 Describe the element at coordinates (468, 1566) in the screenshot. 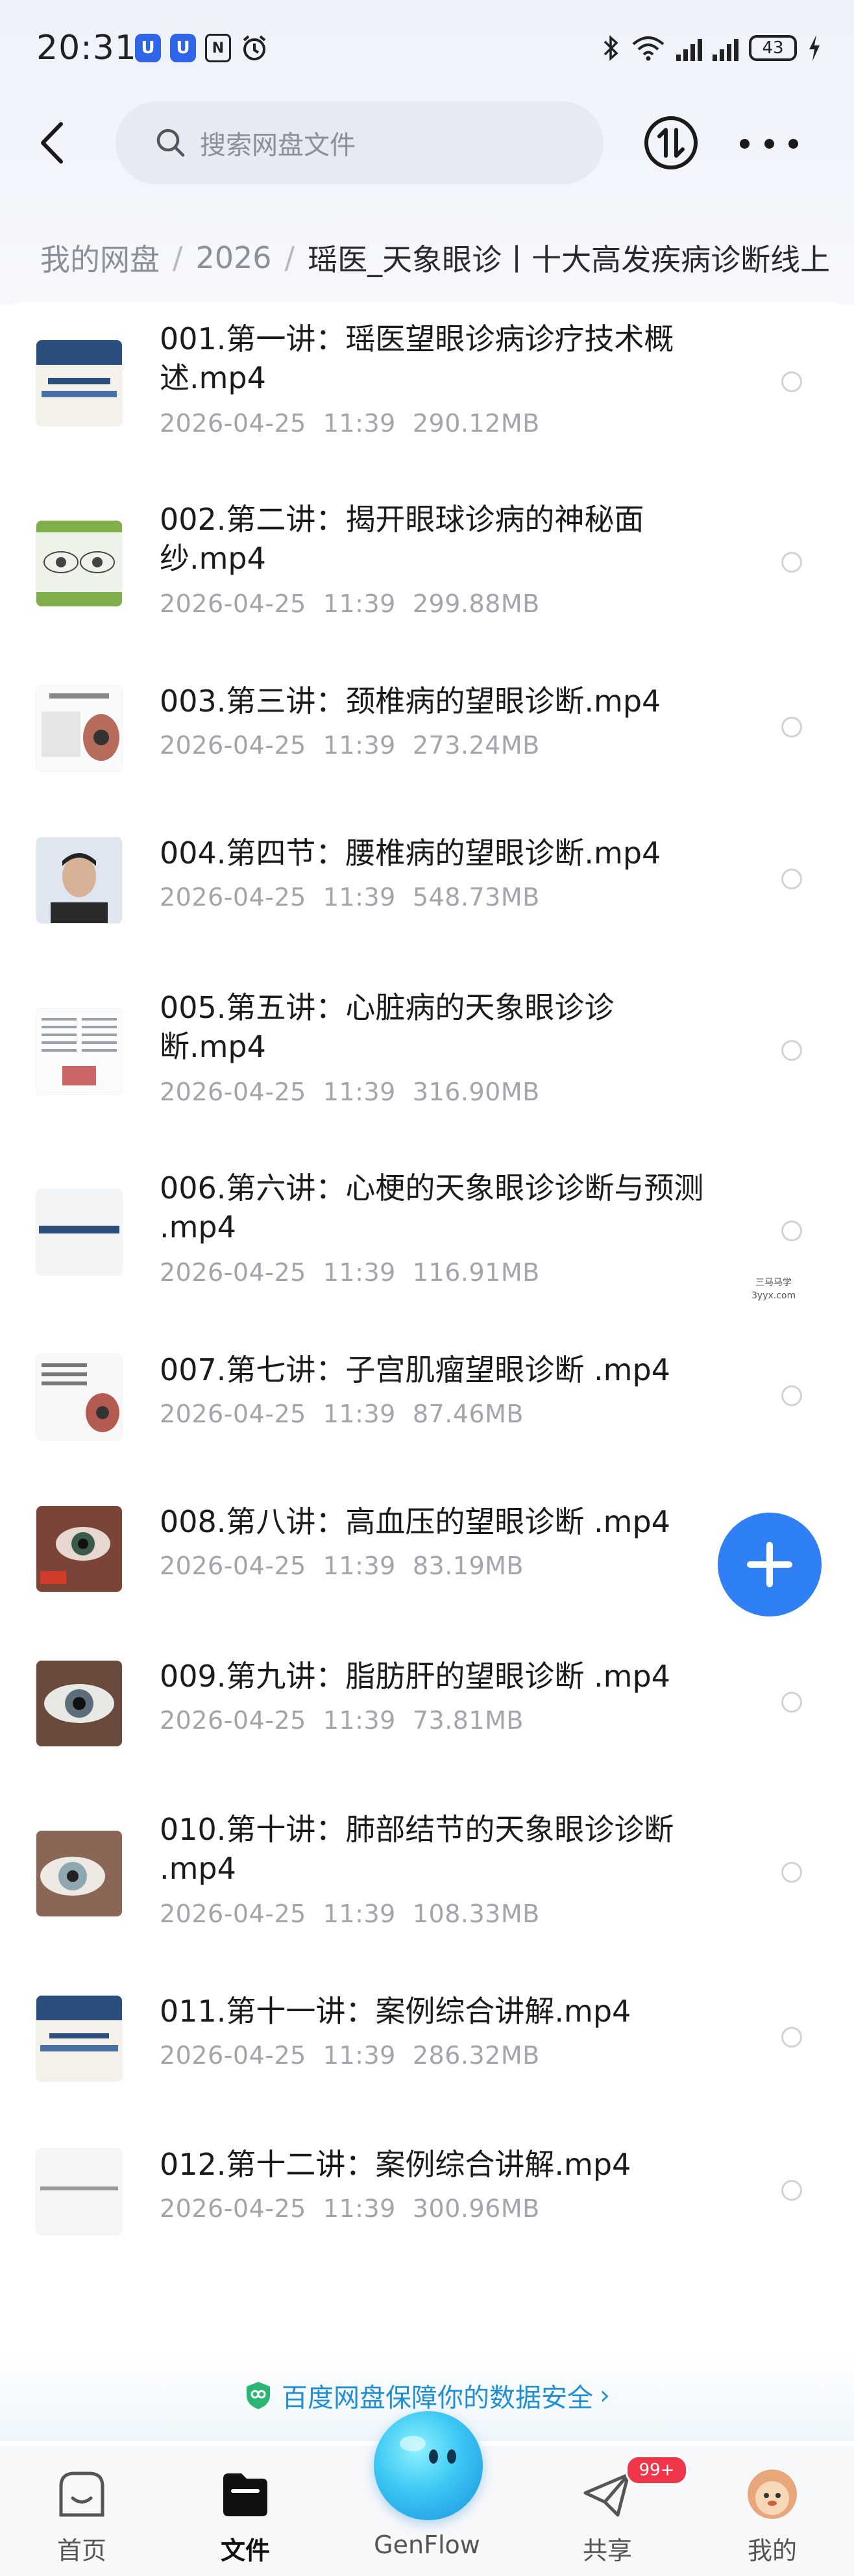

I see `file-size: 83.19MB` at that location.